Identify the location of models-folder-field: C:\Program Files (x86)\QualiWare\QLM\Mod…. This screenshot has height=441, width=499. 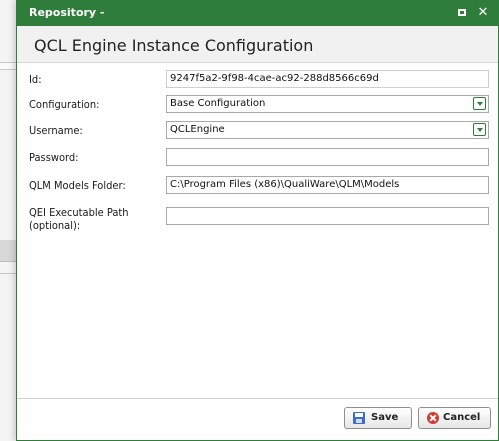
(327, 185).